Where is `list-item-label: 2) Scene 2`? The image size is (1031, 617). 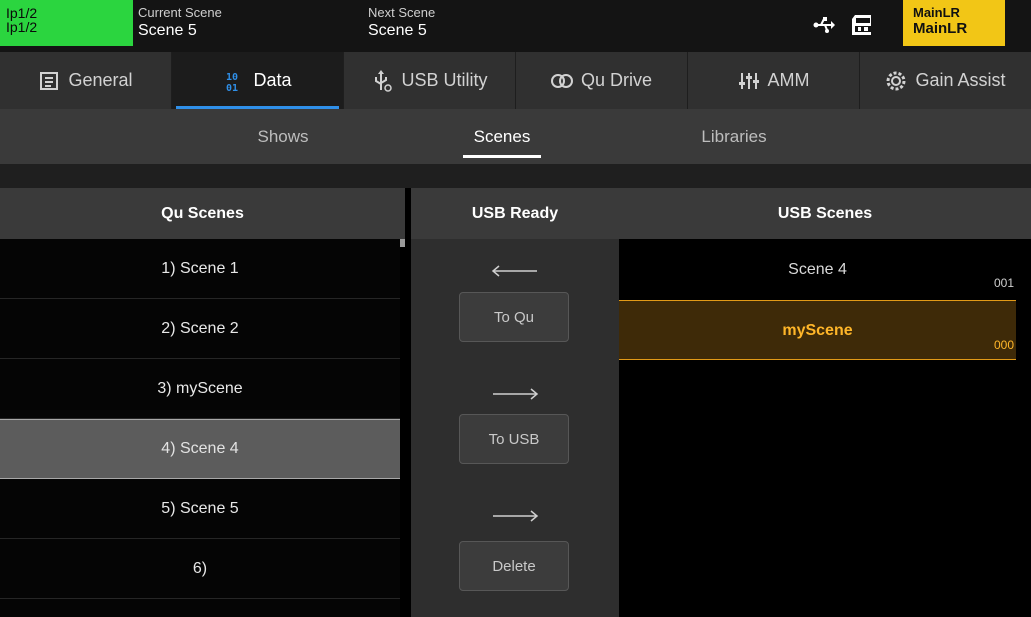 list-item-label: 2) Scene 2 is located at coordinates (200, 328).